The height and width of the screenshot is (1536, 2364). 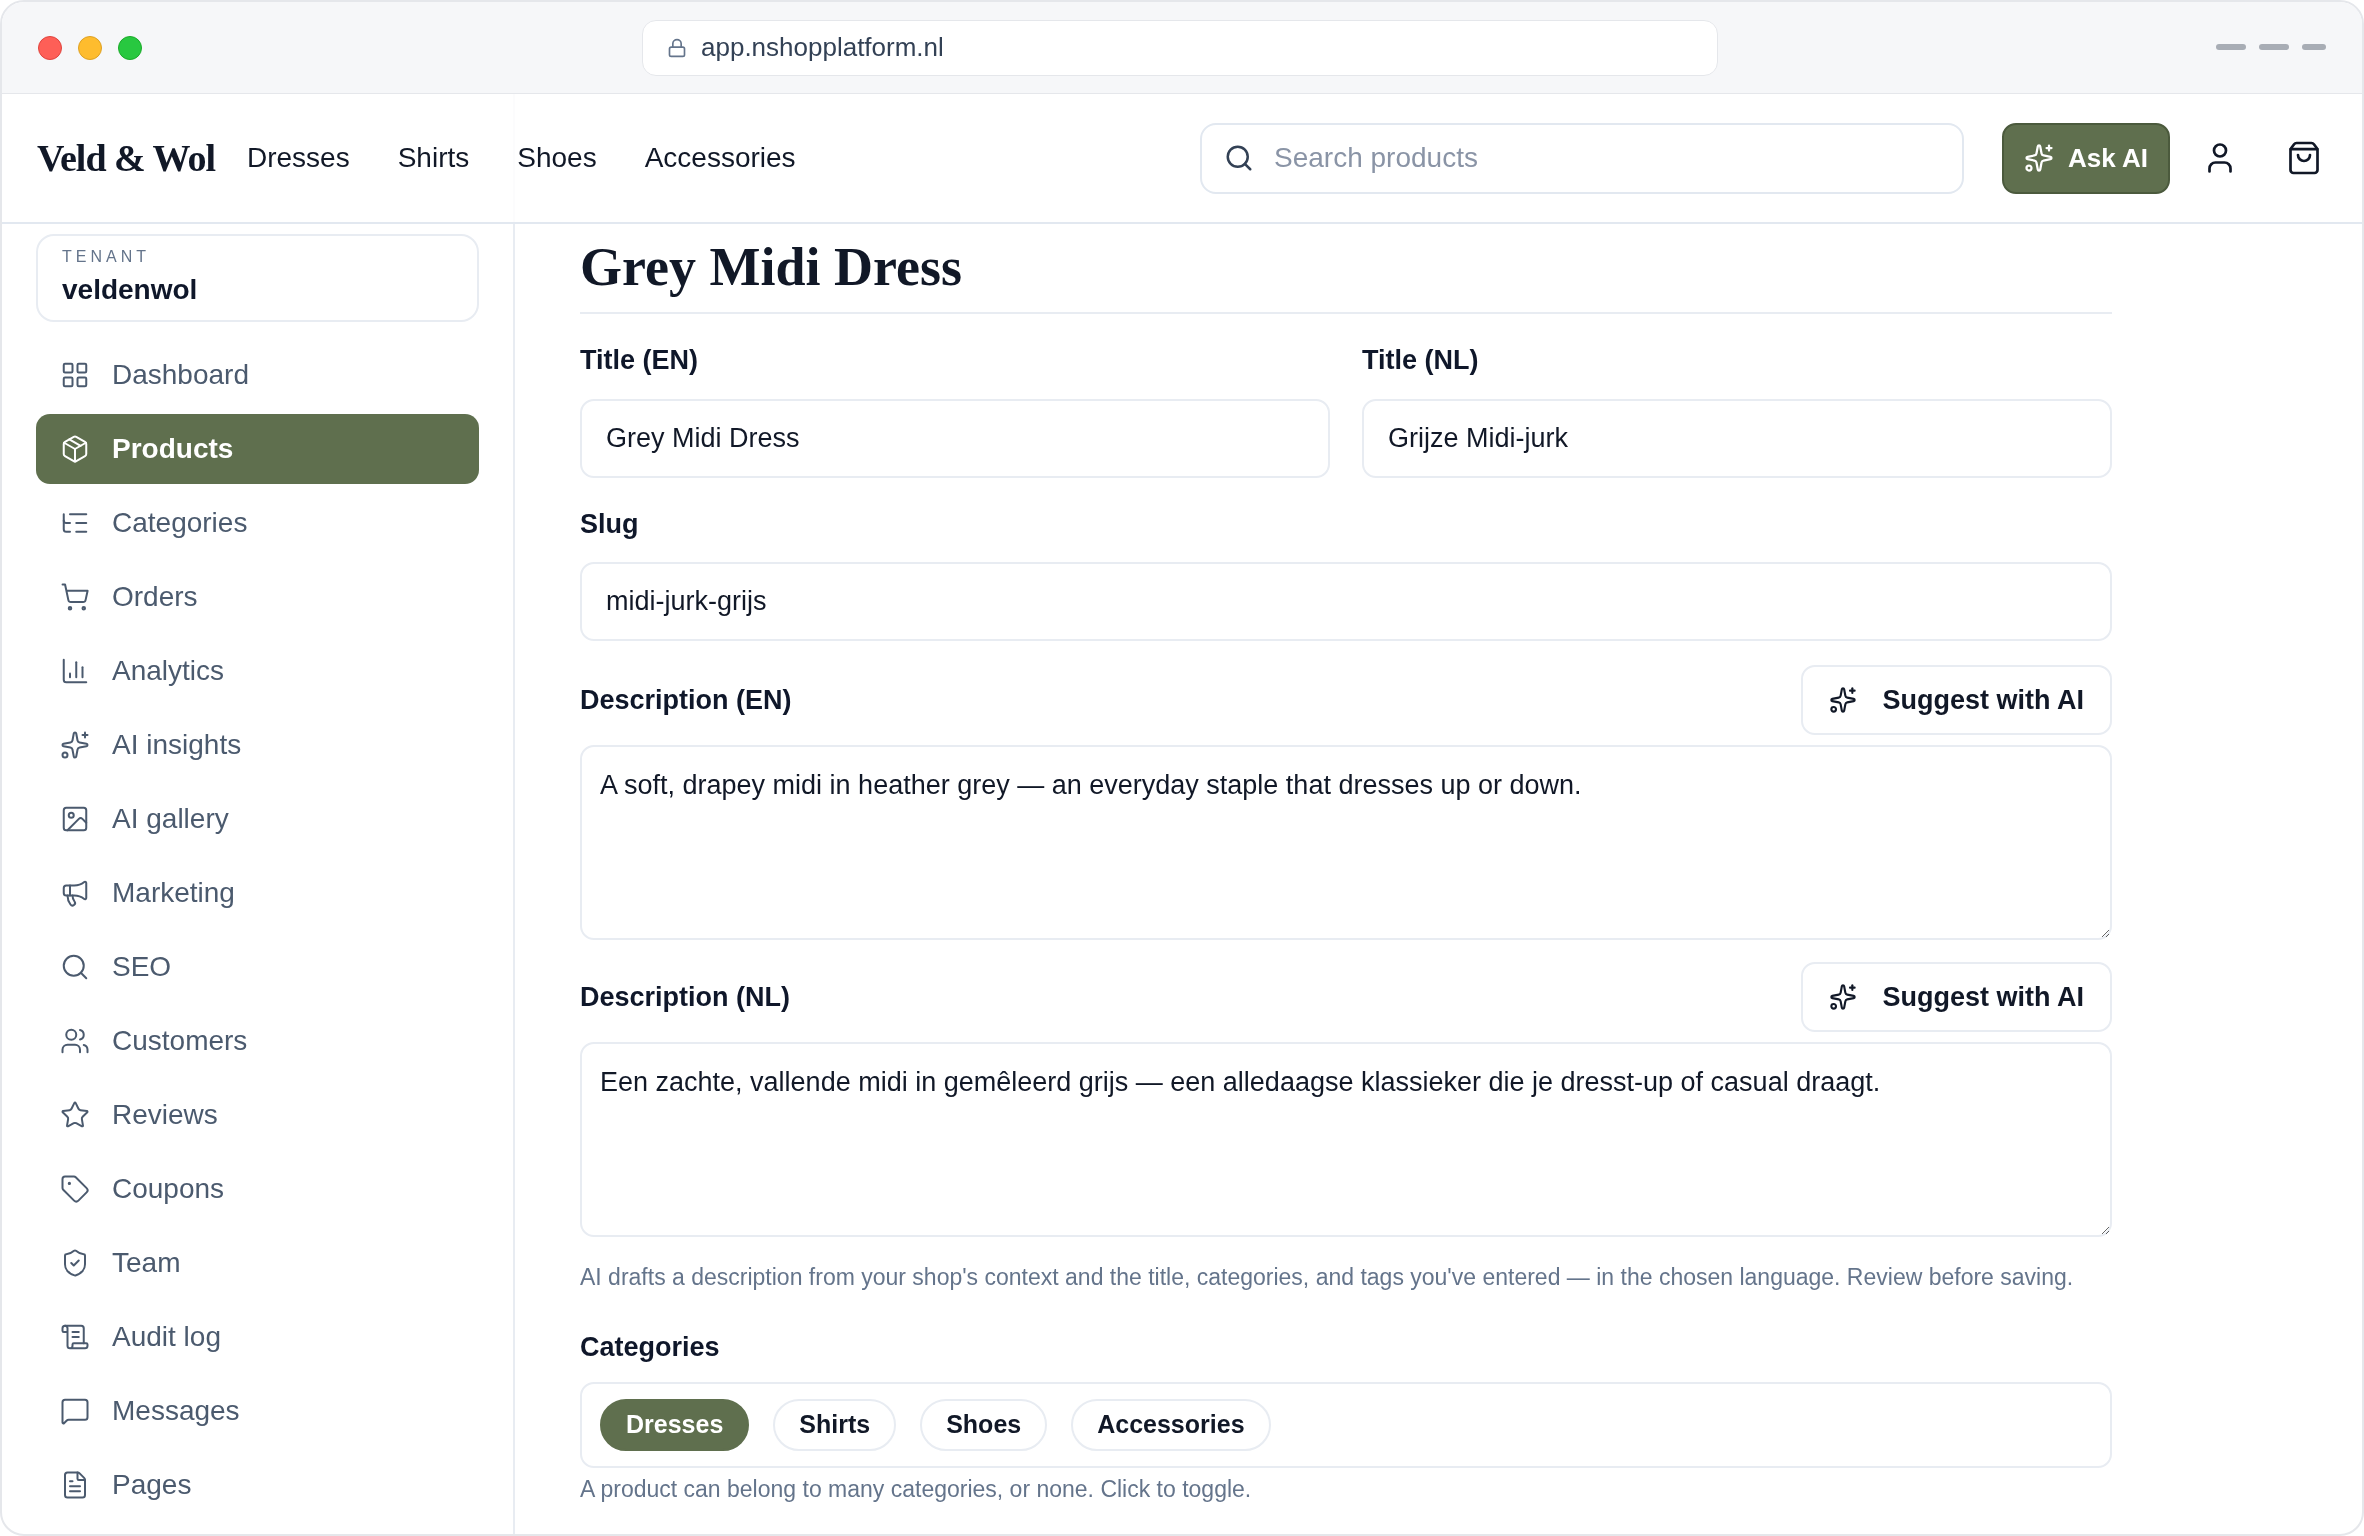 What do you see at coordinates (257, 1337) in the screenshot?
I see `sidebar-item: Audit log` at bounding box center [257, 1337].